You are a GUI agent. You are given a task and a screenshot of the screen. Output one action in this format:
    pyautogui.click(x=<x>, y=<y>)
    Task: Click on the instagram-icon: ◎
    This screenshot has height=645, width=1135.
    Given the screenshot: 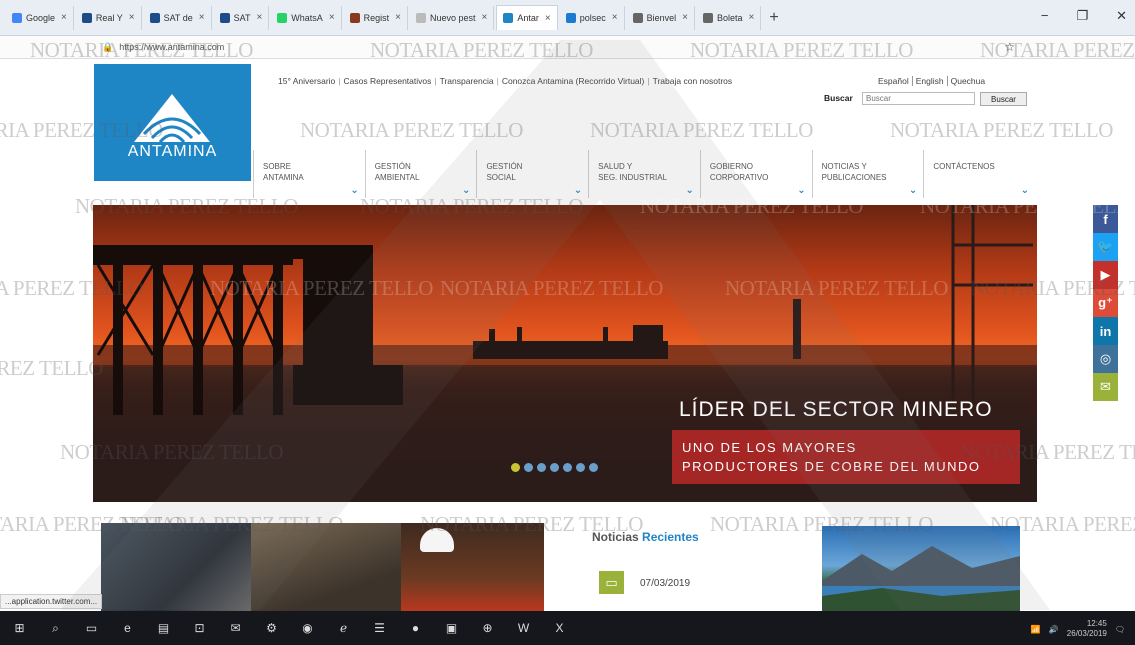 What is the action you would take?
    pyautogui.click(x=1105, y=359)
    